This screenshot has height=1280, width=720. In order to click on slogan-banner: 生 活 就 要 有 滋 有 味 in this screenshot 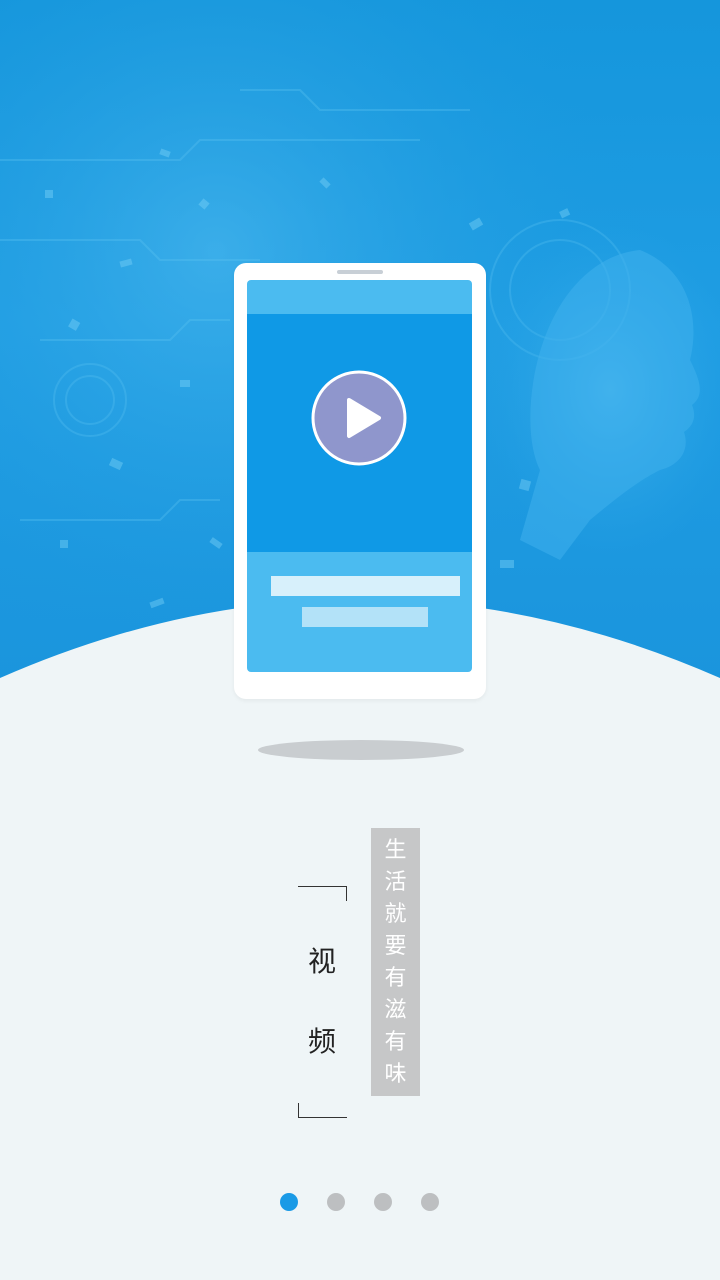, I will do `click(395, 962)`.